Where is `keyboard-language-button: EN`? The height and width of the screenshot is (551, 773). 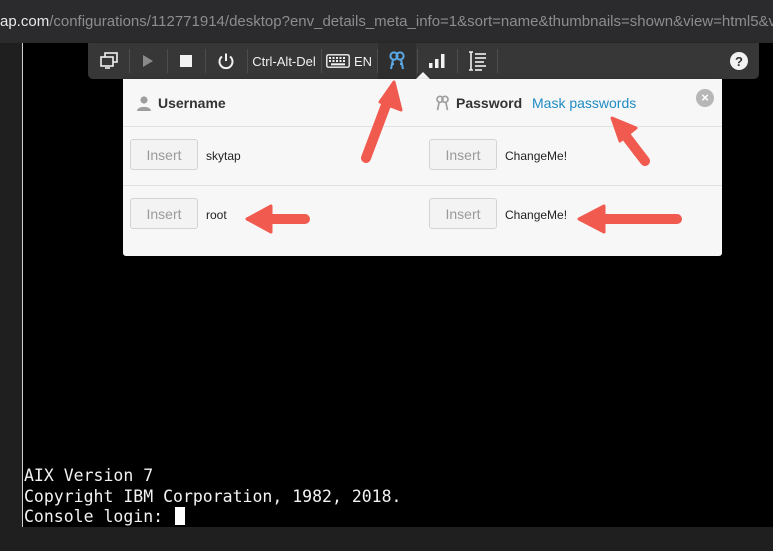 keyboard-language-button: EN is located at coordinates (349, 61).